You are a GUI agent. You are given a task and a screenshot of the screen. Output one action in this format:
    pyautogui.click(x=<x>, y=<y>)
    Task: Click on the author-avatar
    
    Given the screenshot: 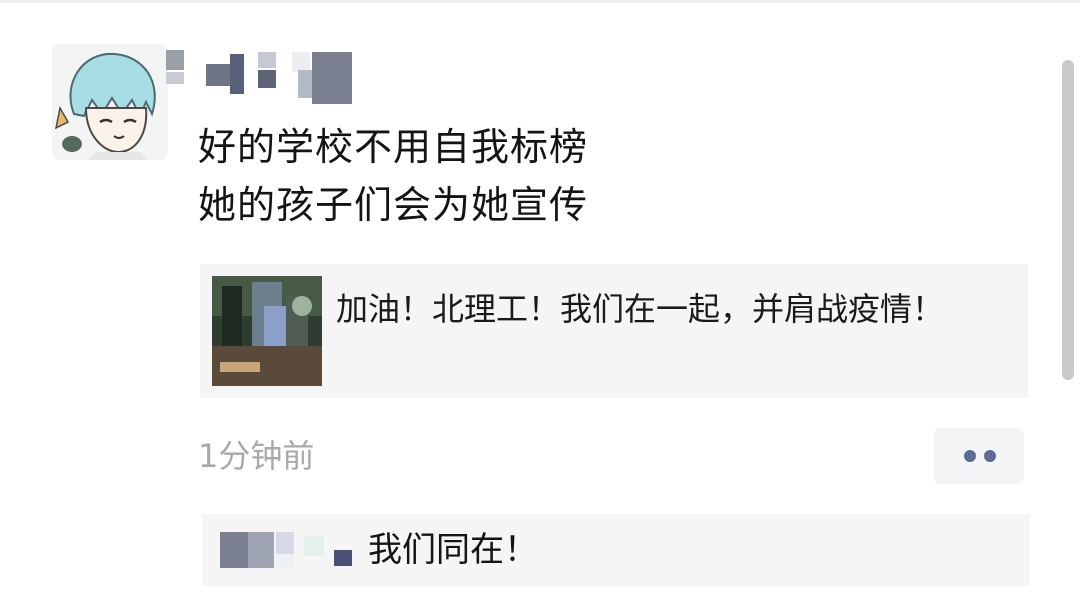 What is the action you would take?
    pyautogui.click(x=110, y=102)
    